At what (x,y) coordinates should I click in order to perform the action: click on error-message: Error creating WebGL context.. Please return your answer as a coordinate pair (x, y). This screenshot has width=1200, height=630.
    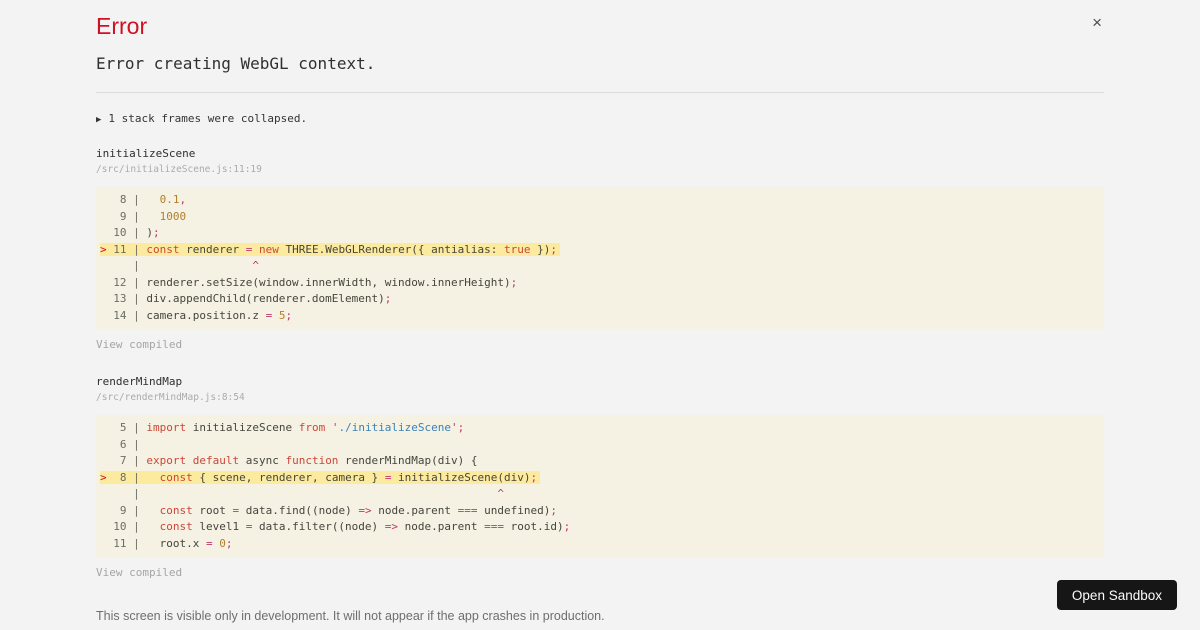
    Looking at the image, I should click on (236, 63).